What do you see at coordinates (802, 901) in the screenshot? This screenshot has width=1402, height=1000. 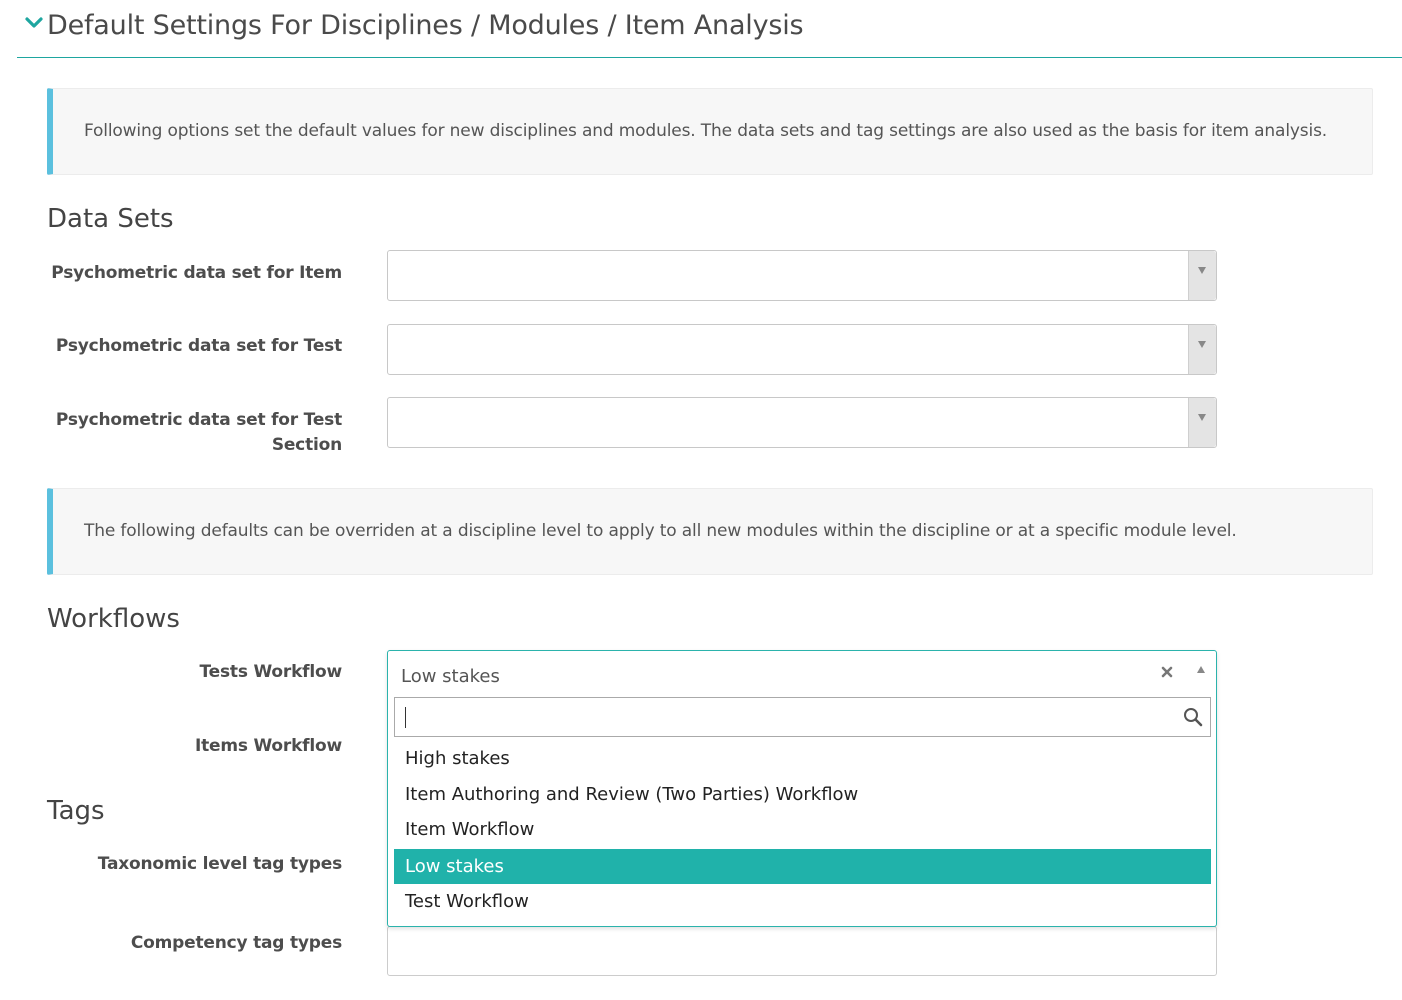 I see `workflow-option: Test Workflow` at bounding box center [802, 901].